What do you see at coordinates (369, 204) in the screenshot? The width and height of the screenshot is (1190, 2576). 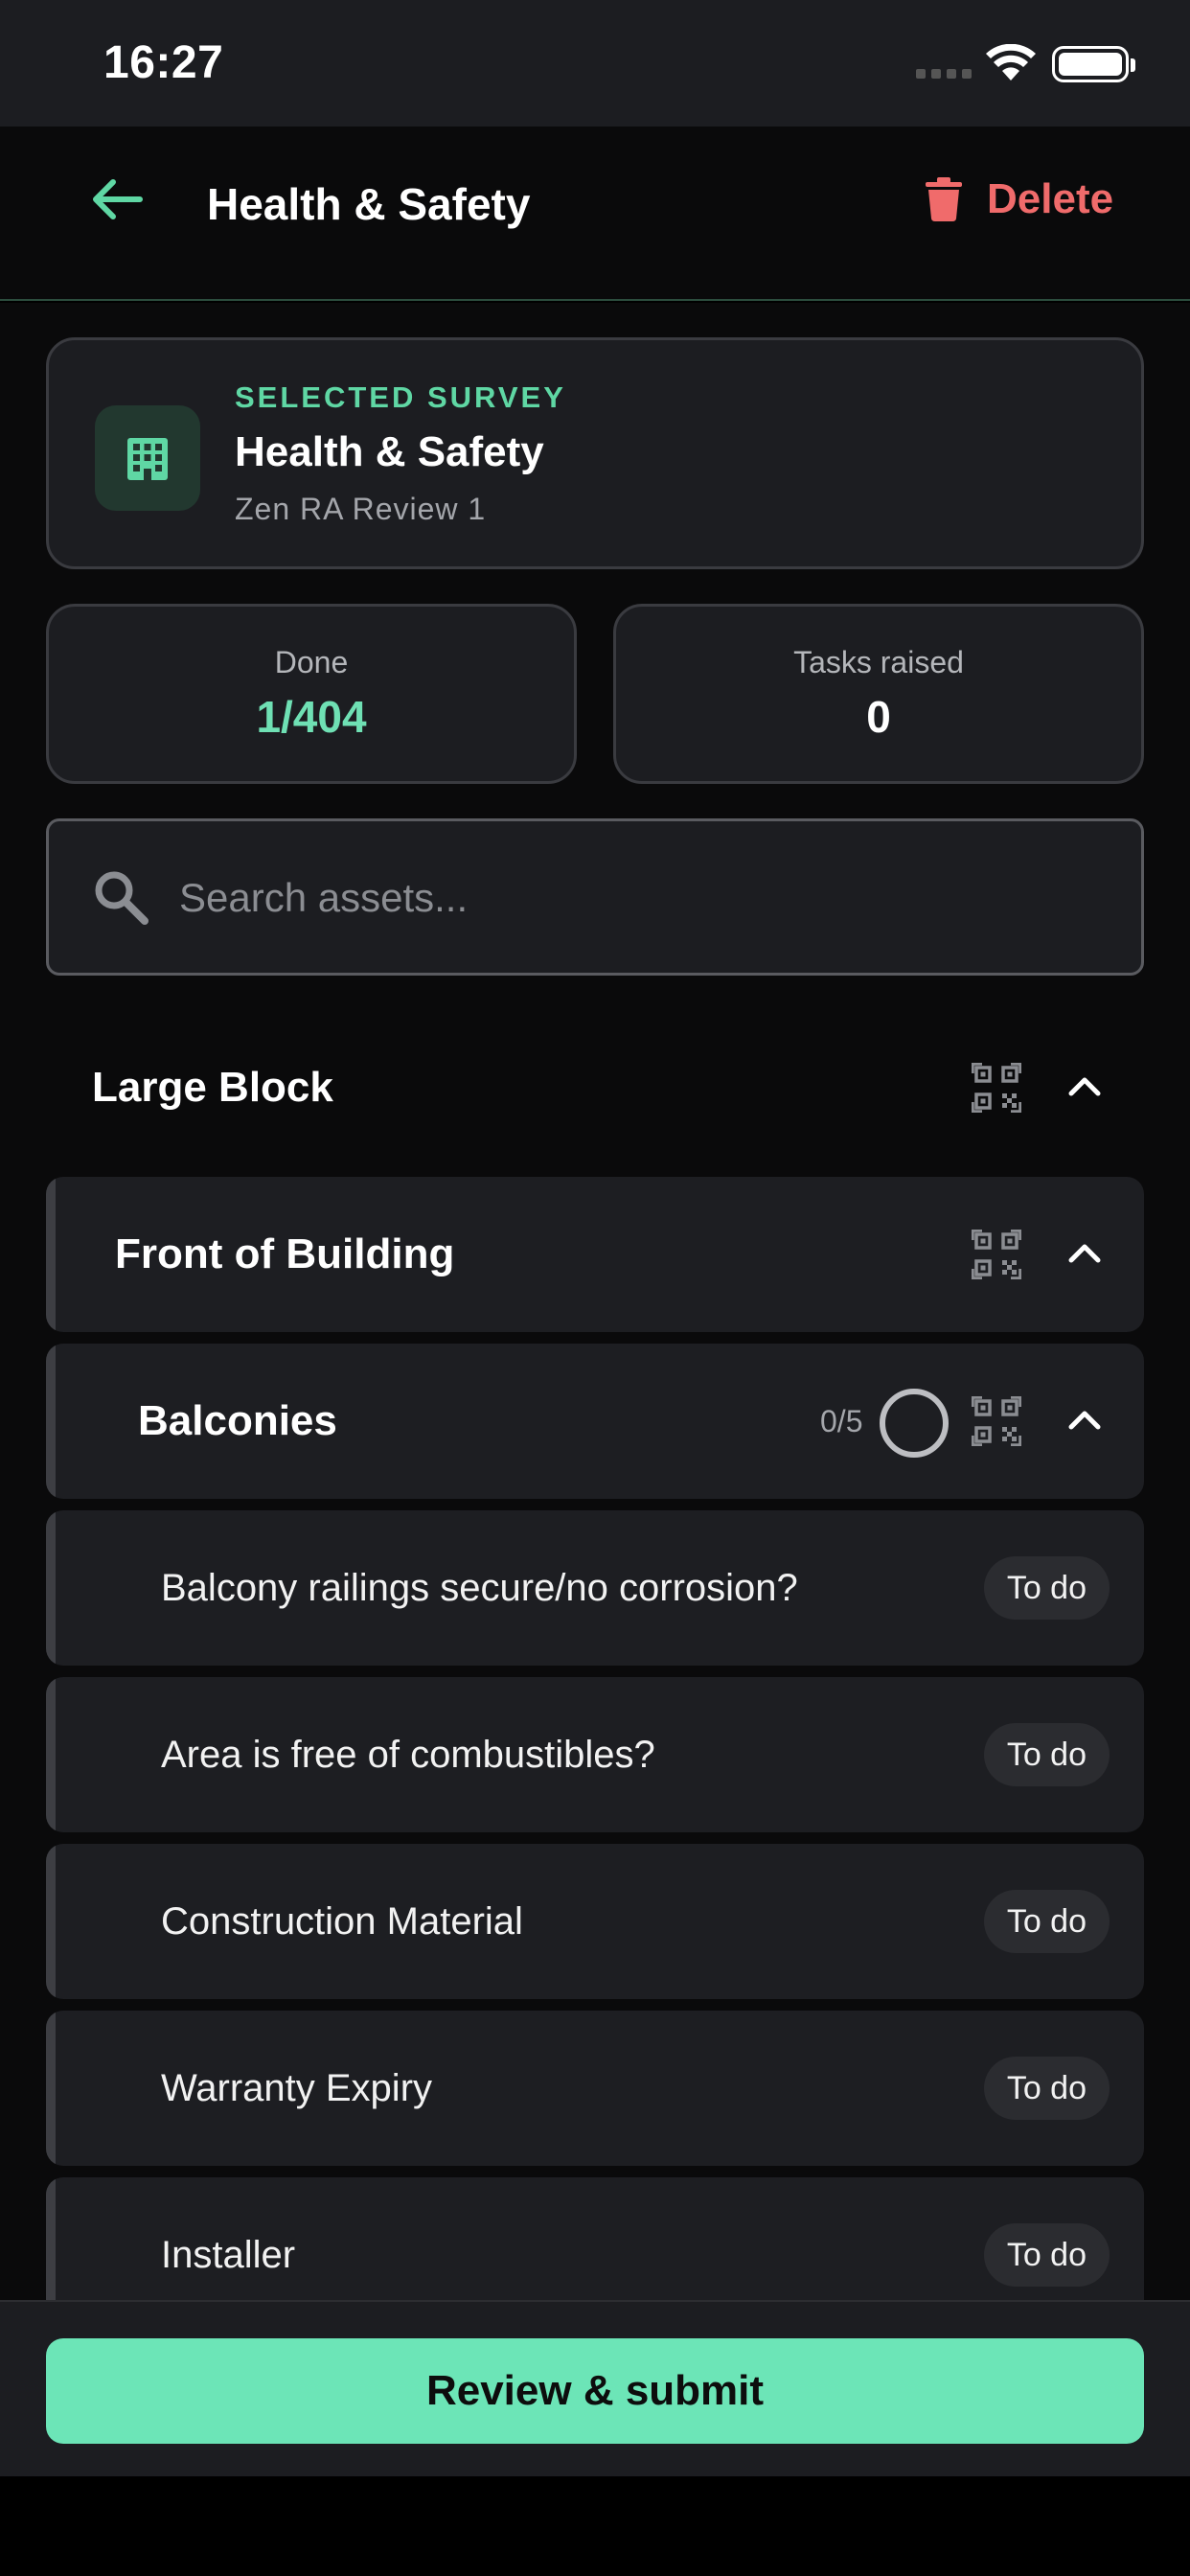 I see `page-title: Health & Safety` at bounding box center [369, 204].